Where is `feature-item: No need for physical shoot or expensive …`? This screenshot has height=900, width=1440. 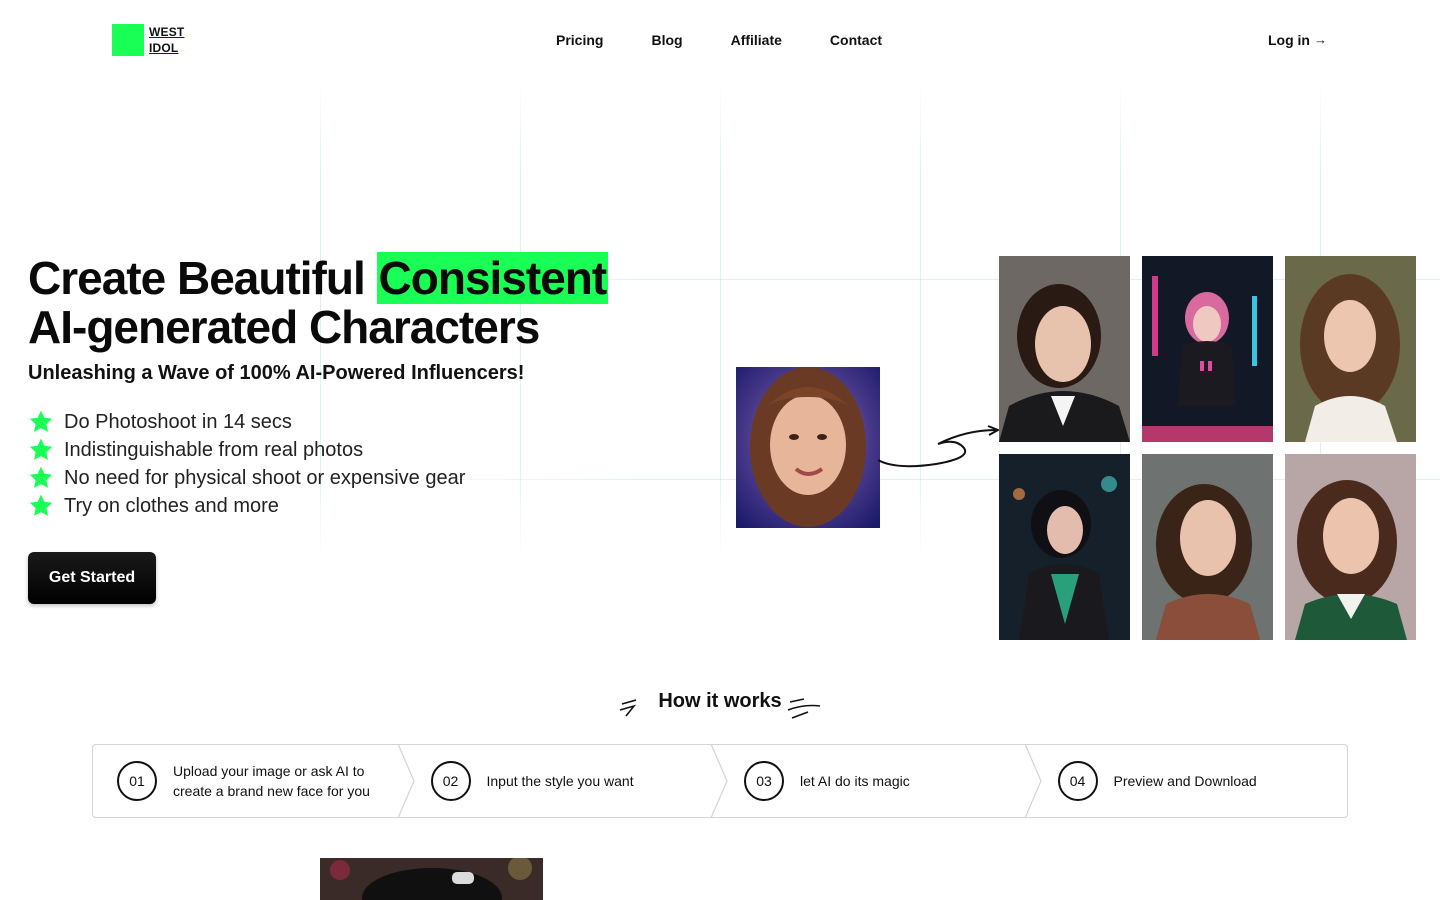 feature-item: No need for physical shoot or expensive … is located at coordinates (246, 478).